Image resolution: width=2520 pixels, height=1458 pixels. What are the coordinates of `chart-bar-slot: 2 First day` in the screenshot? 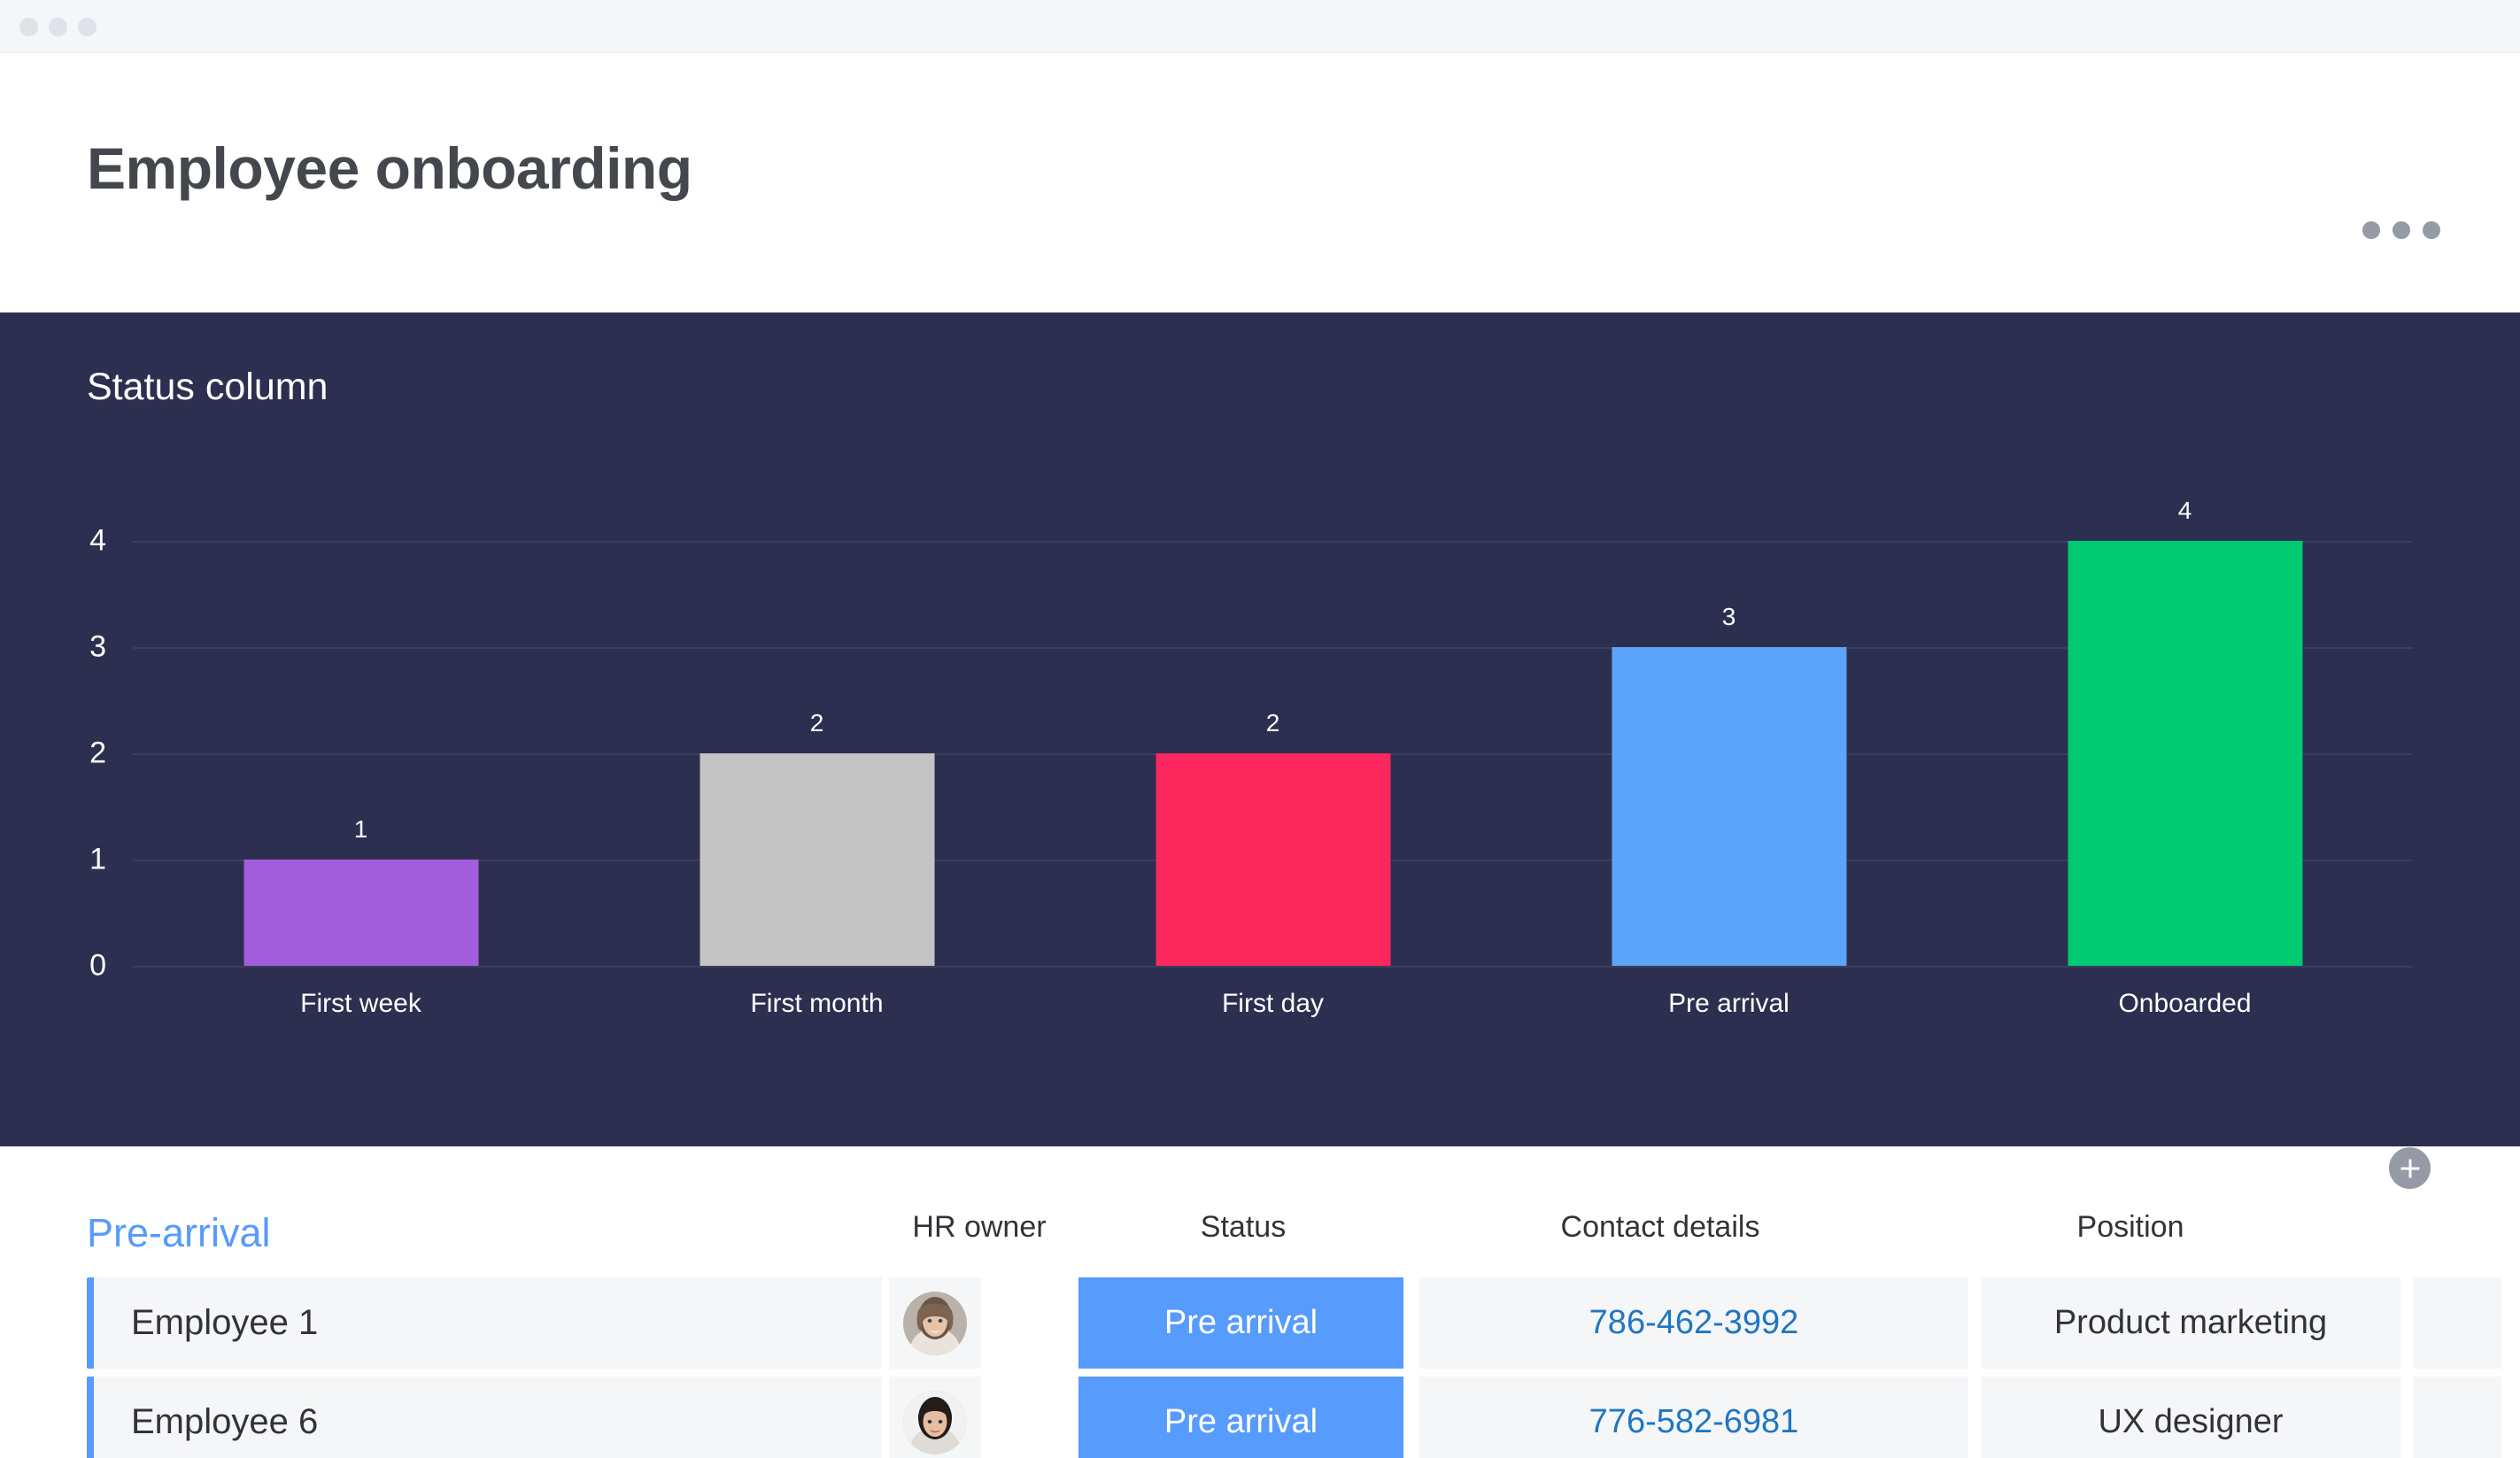 It's located at (1273, 779).